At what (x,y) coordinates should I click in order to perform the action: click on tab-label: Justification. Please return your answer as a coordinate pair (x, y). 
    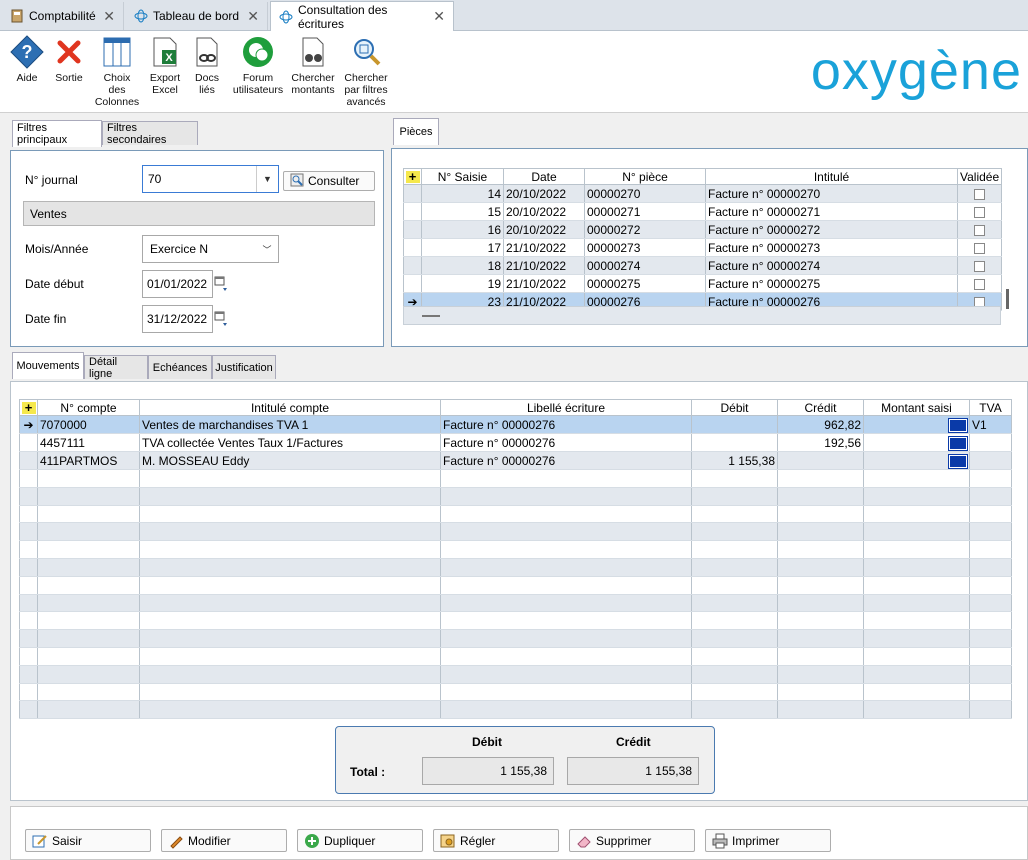
    Looking at the image, I should click on (244, 367).